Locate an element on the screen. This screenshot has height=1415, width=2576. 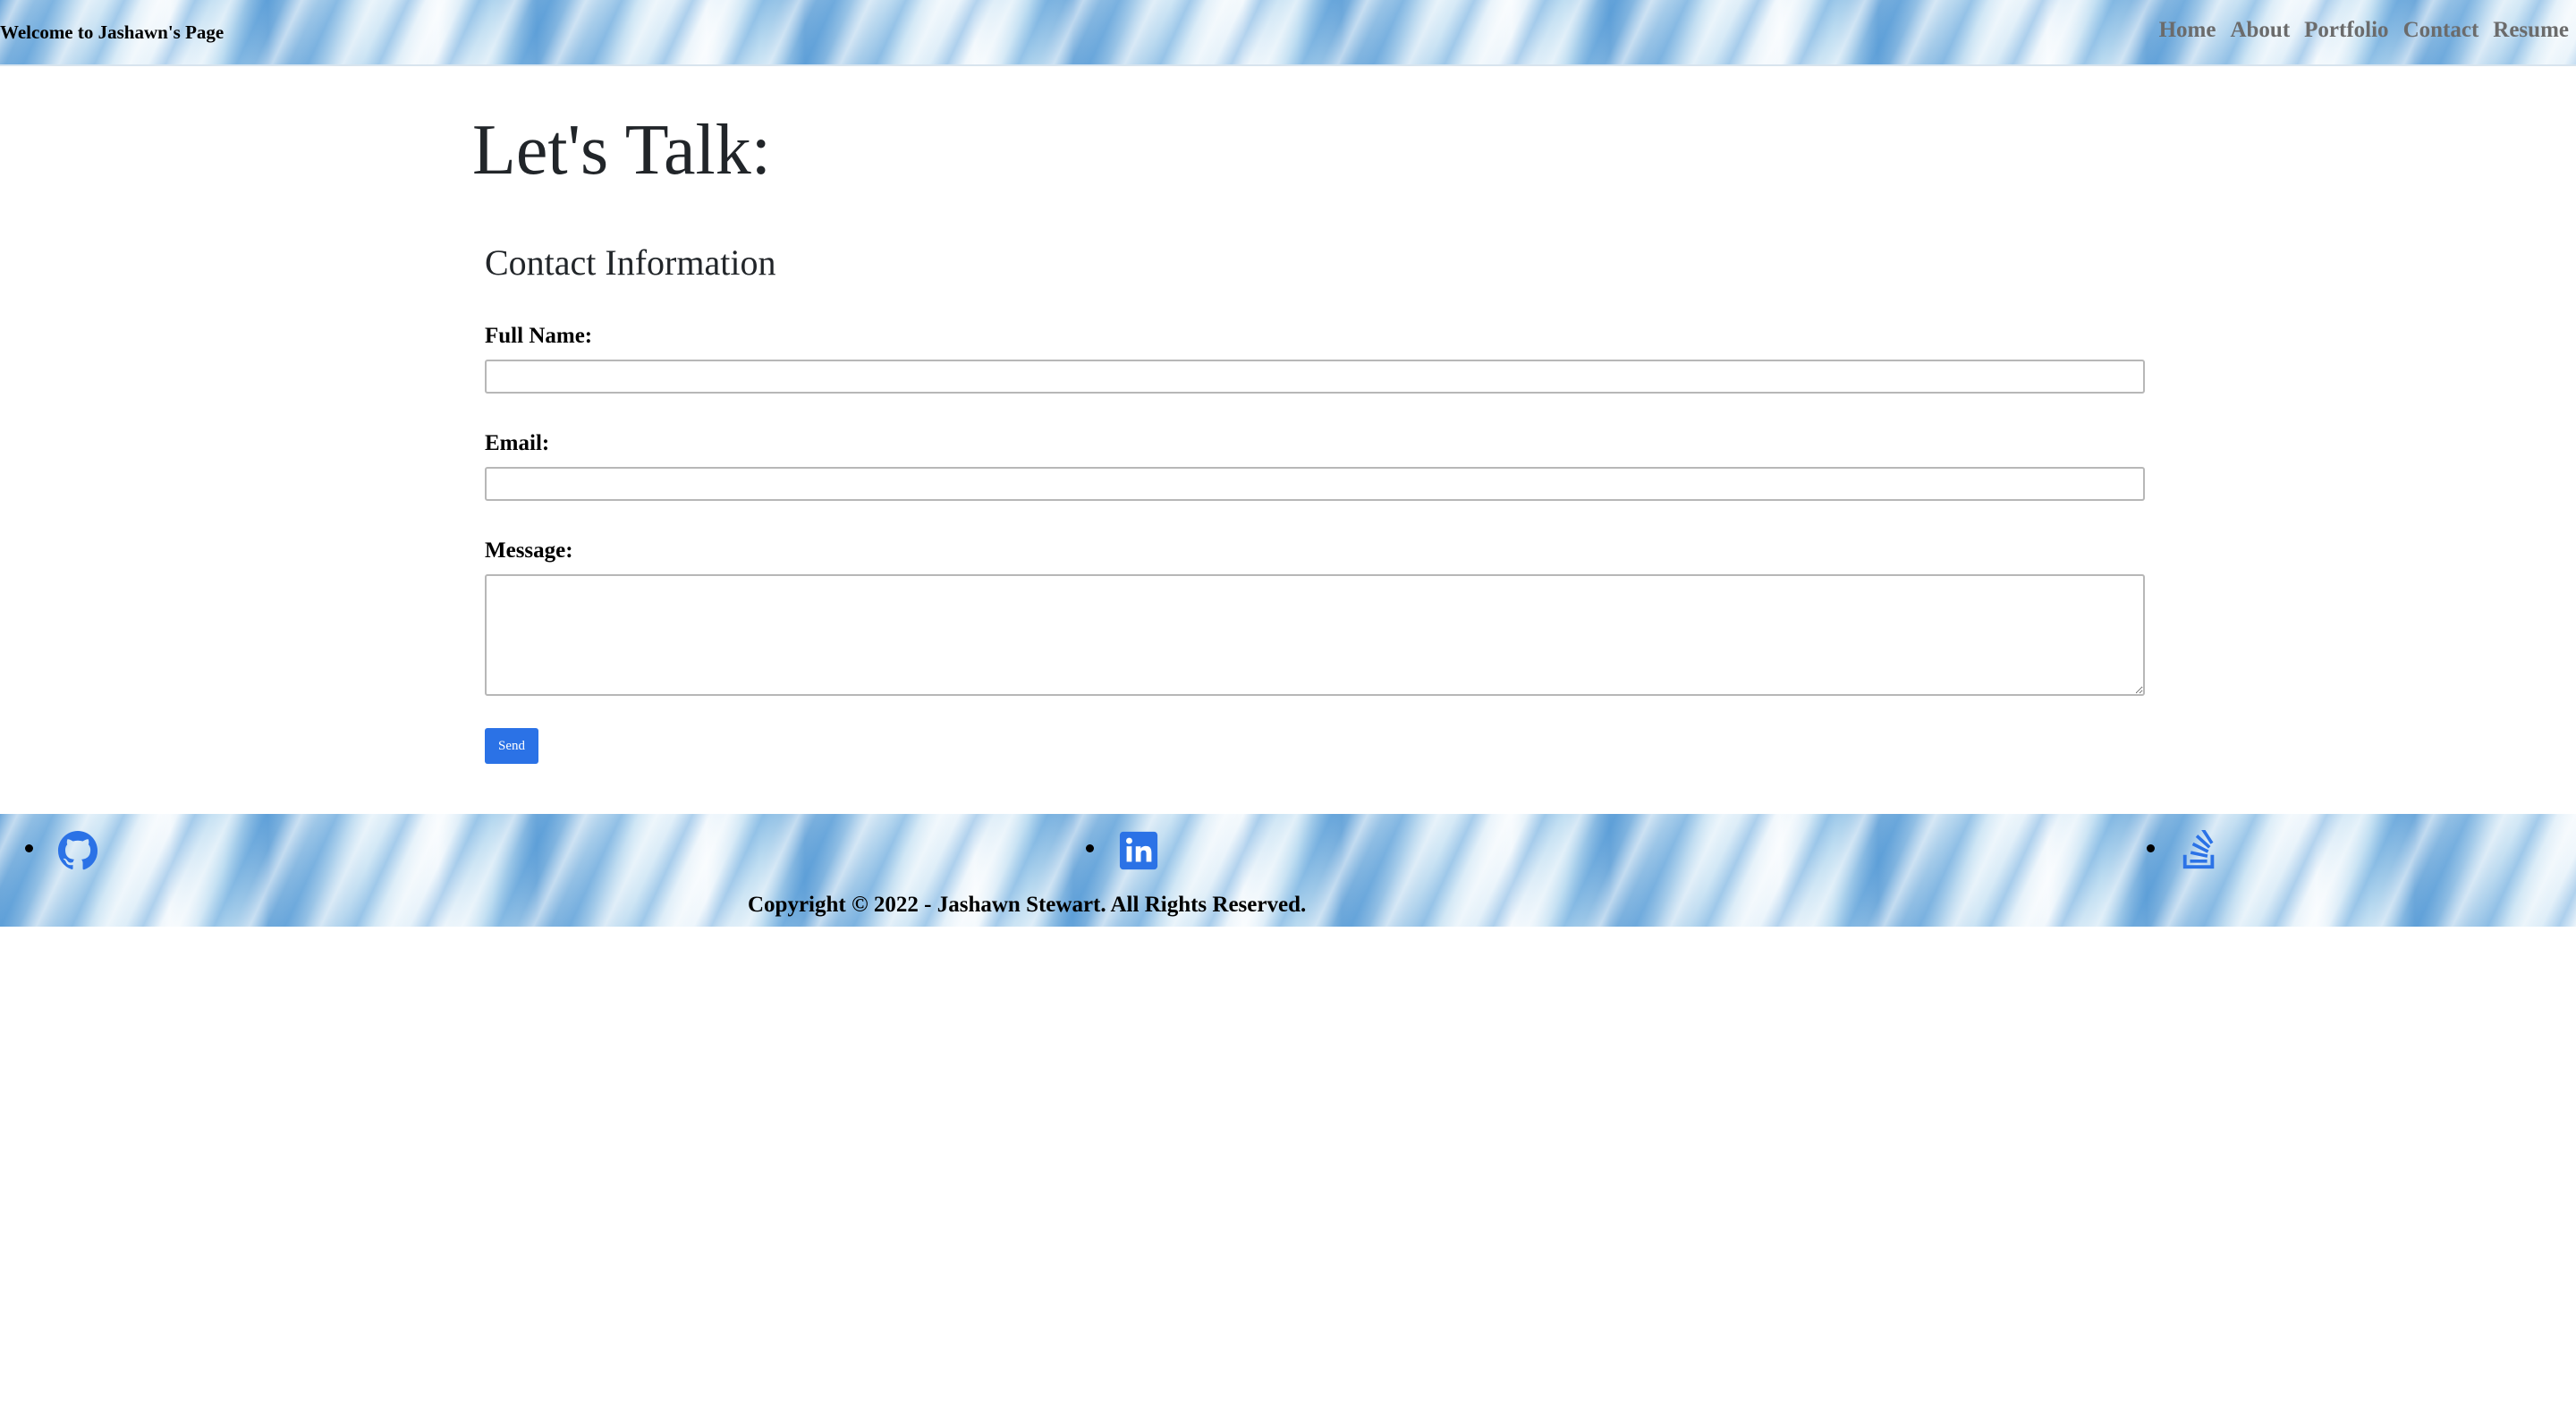
main-nav: Home About Portfolio Contact Resume is located at coordinates (2364, 31).